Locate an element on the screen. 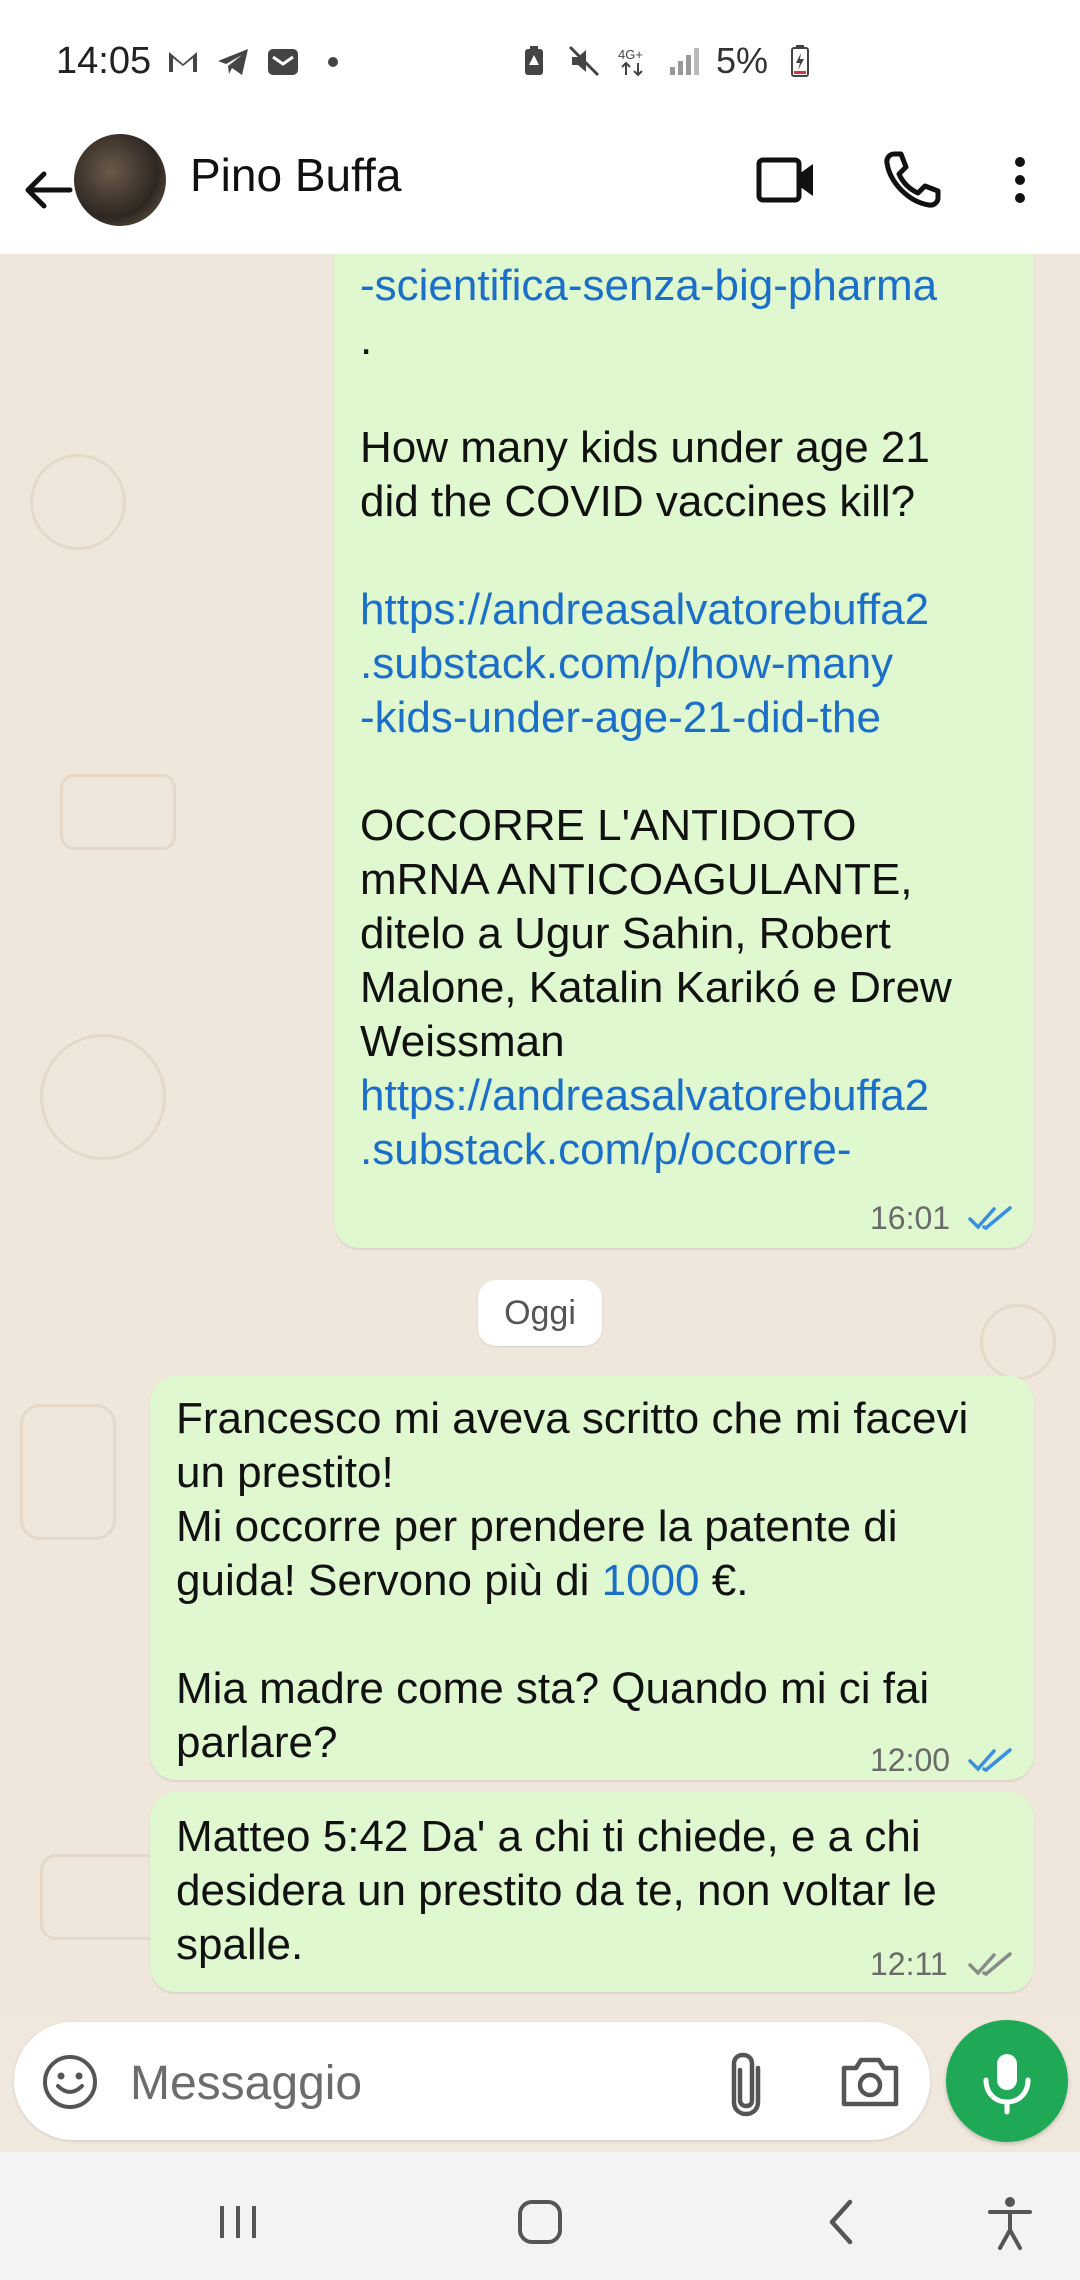 This screenshot has width=1080, height=2280. message-time: 12:00 is located at coordinates (910, 1760).